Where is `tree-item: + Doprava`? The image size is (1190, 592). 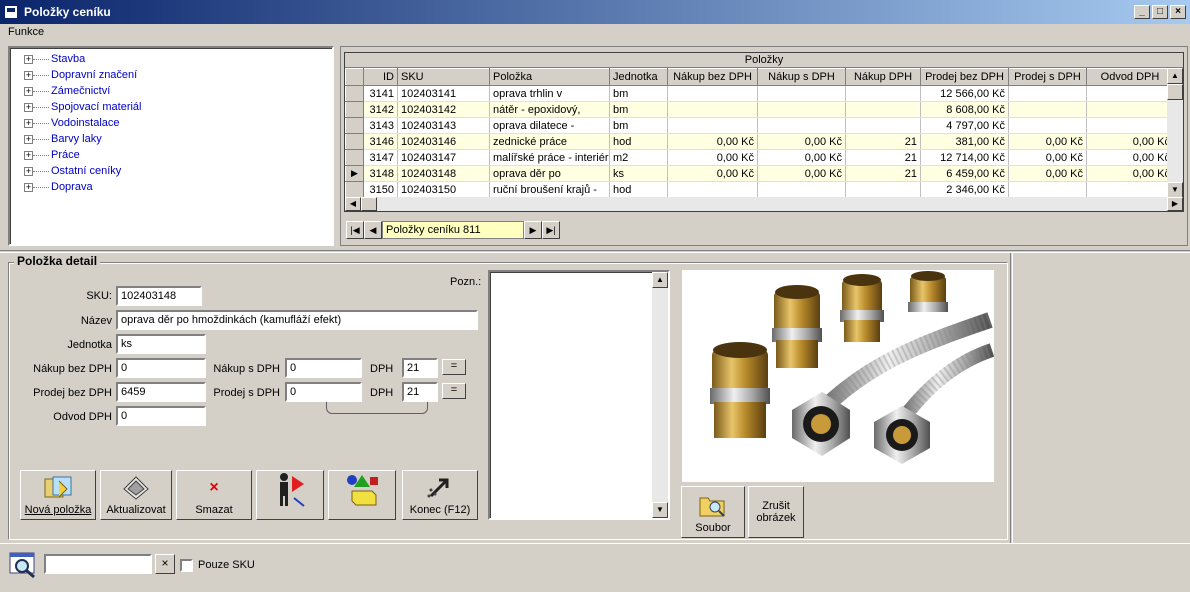 tree-item: + Doprava is located at coordinates (178, 187).